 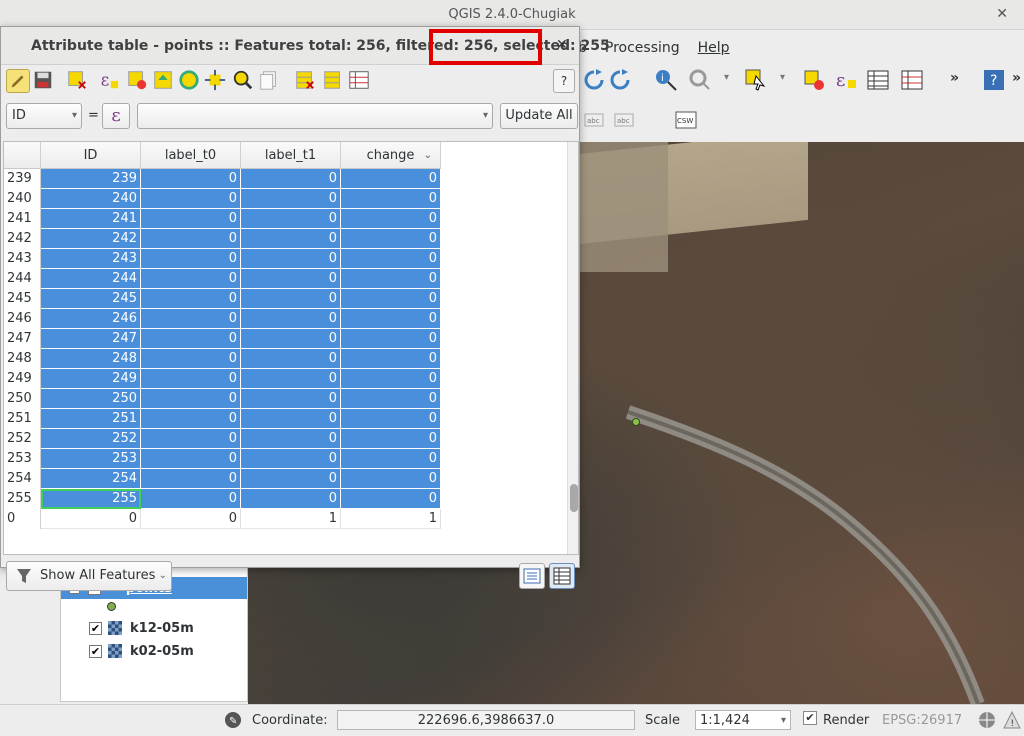 I want to click on identify-icon: i, so click(x=666, y=80).